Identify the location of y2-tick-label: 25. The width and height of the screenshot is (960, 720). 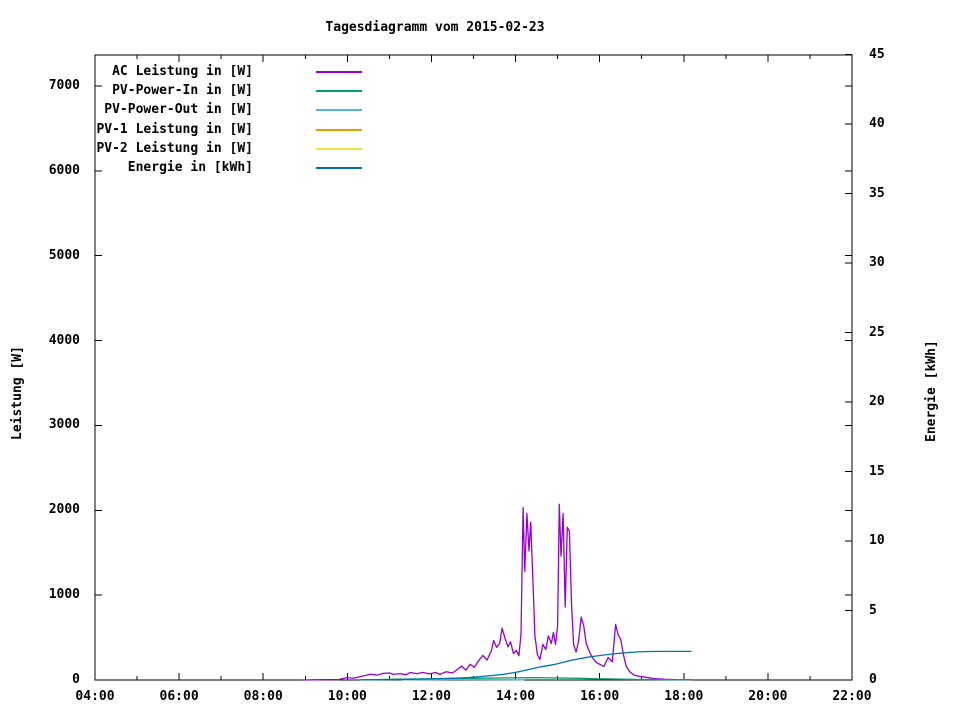
(877, 332).